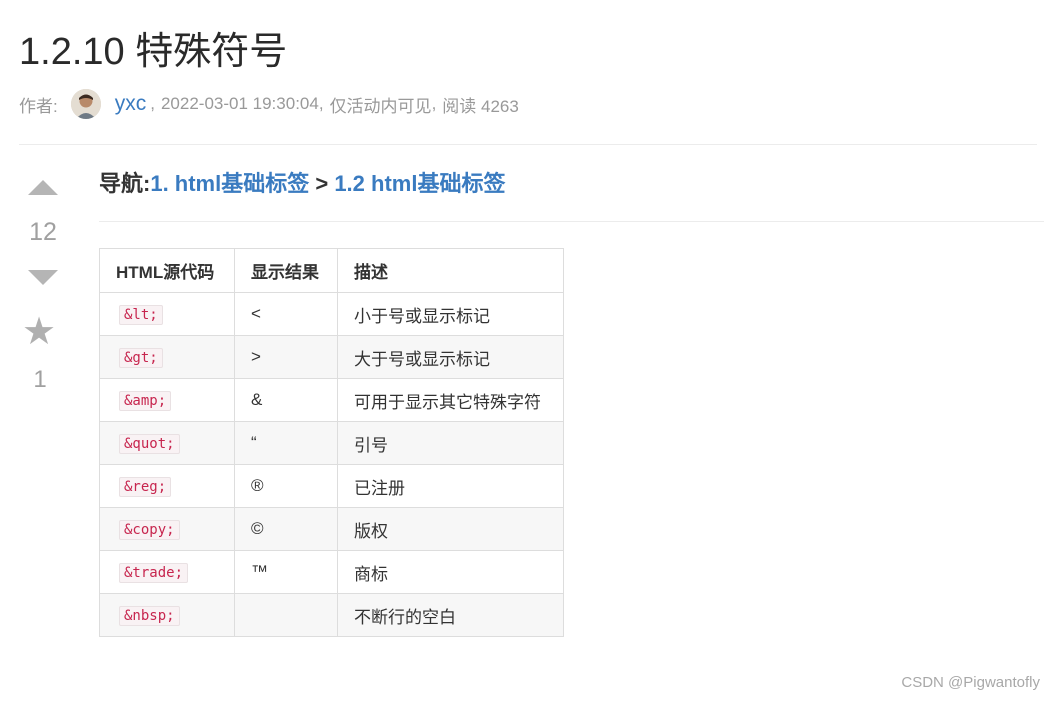 Image resolution: width=1056 pixels, height=702 pixels. What do you see at coordinates (39, 332) in the screenshot?
I see `star-icon: ★` at bounding box center [39, 332].